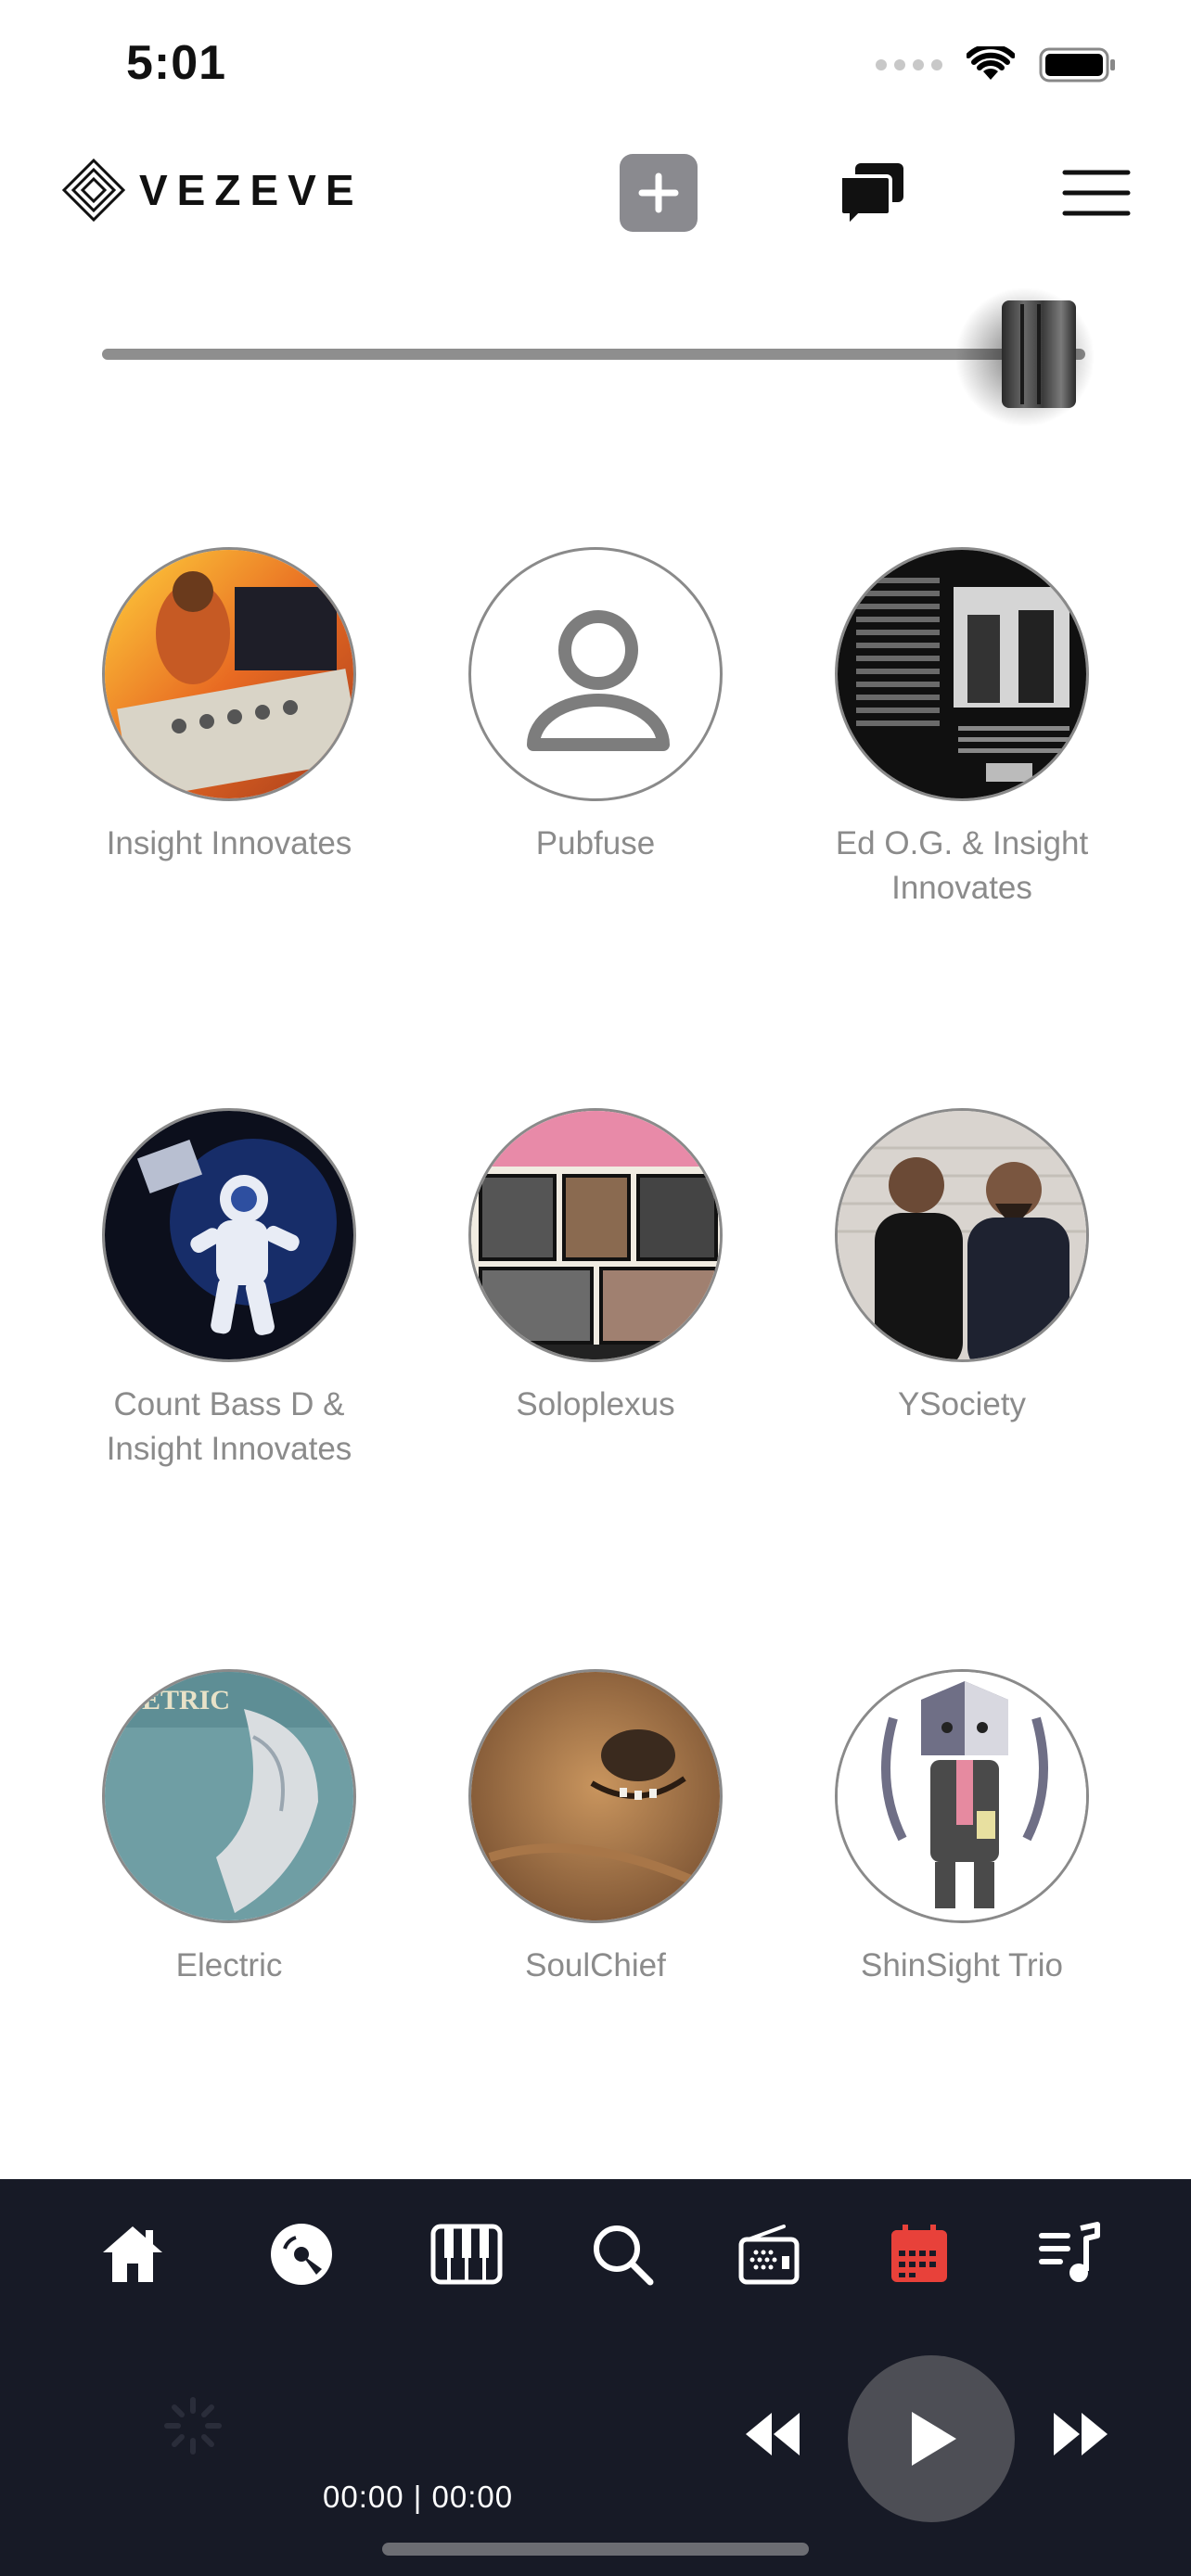 The image size is (1191, 2576). Describe the element at coordinates (418, 2497) in the screenshot. I see `playback-time: 00:00 | 00:00` at that location.